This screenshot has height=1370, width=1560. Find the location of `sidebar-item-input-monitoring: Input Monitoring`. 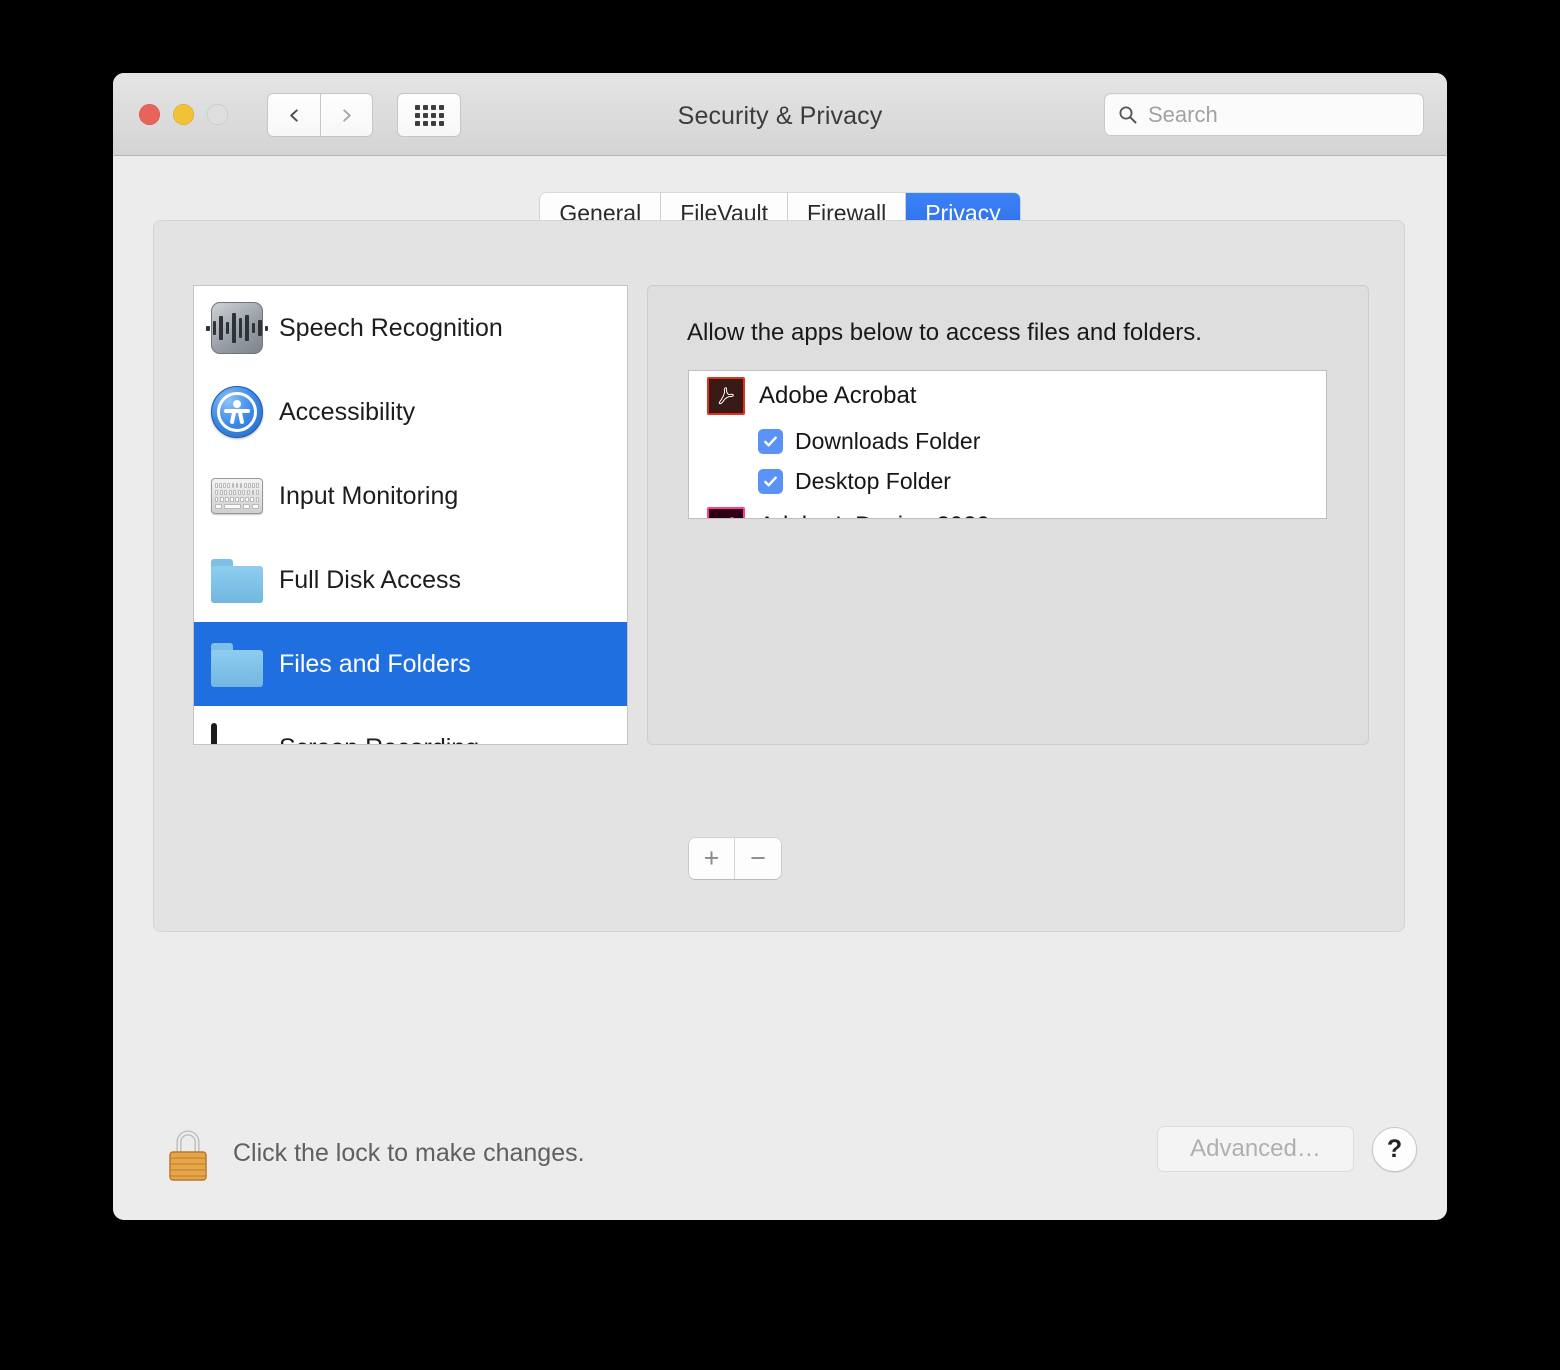

sidebar-item-input-monitoring: Input Monitoring is located at coordinates (410, 496).